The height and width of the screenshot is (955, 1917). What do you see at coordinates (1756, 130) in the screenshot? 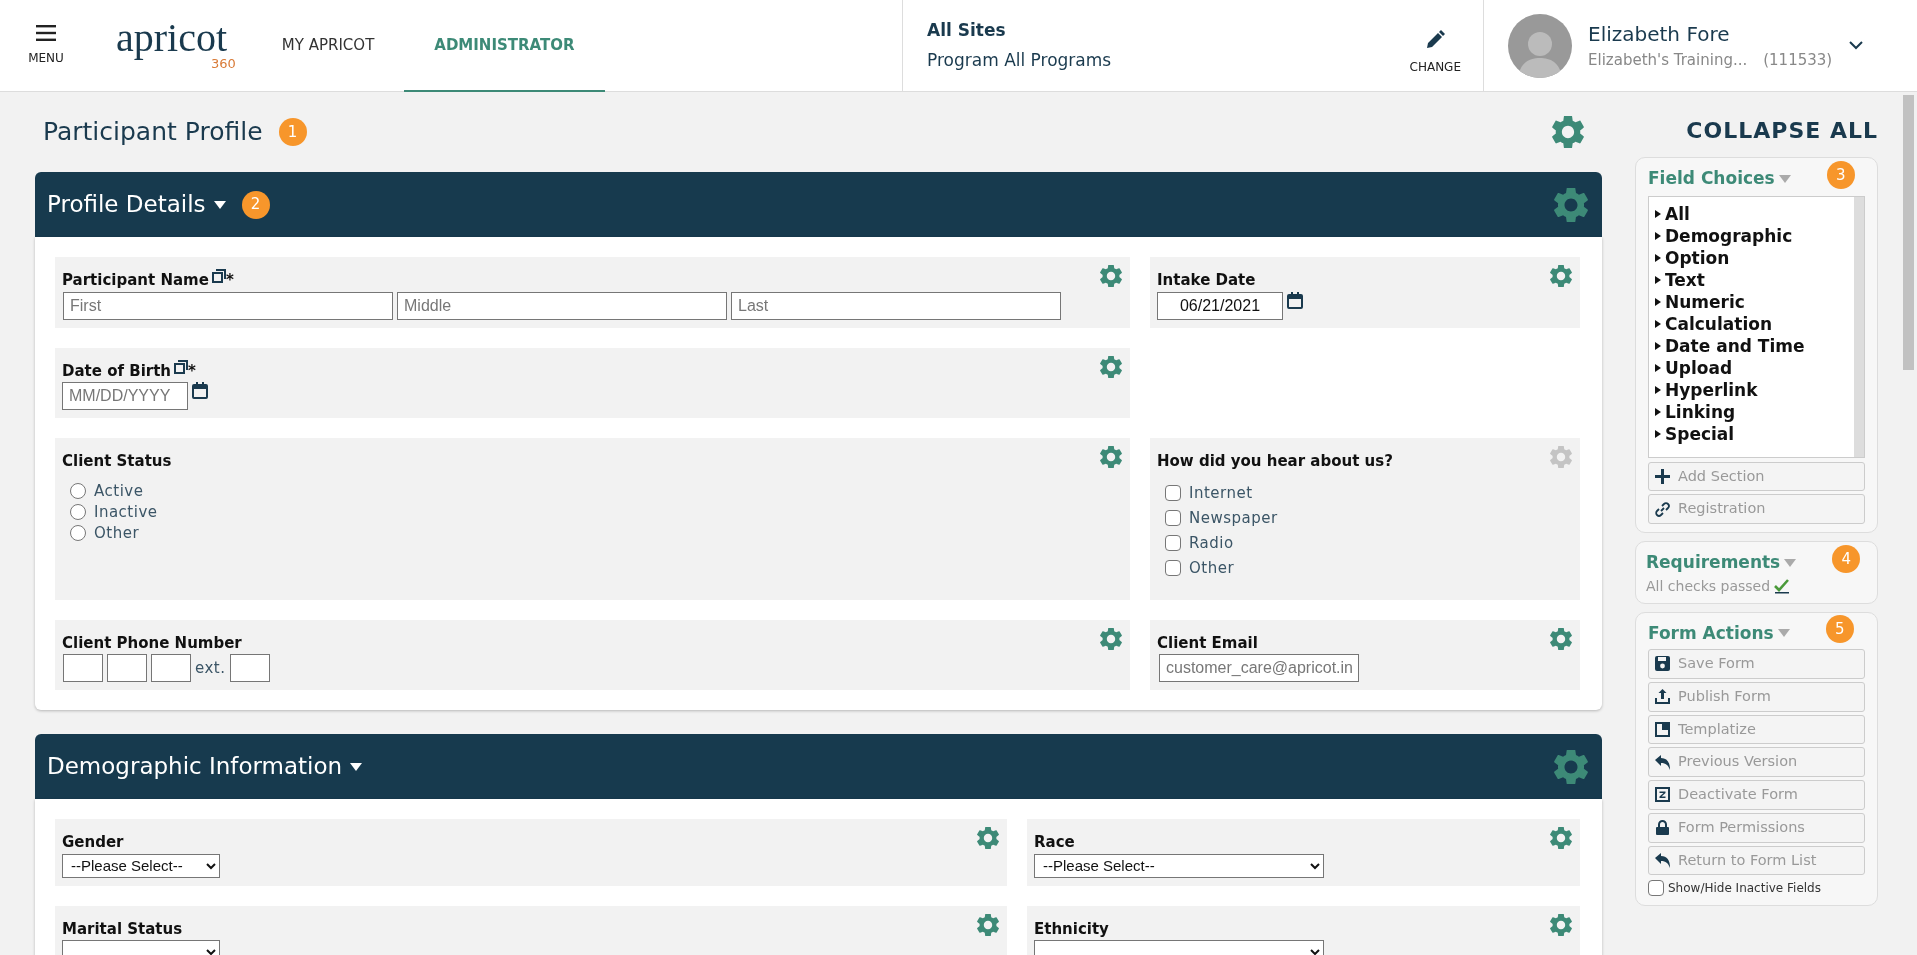
I see `collapse-all-button: COLLAPSE ALL` at bounding box center [1756, 130].